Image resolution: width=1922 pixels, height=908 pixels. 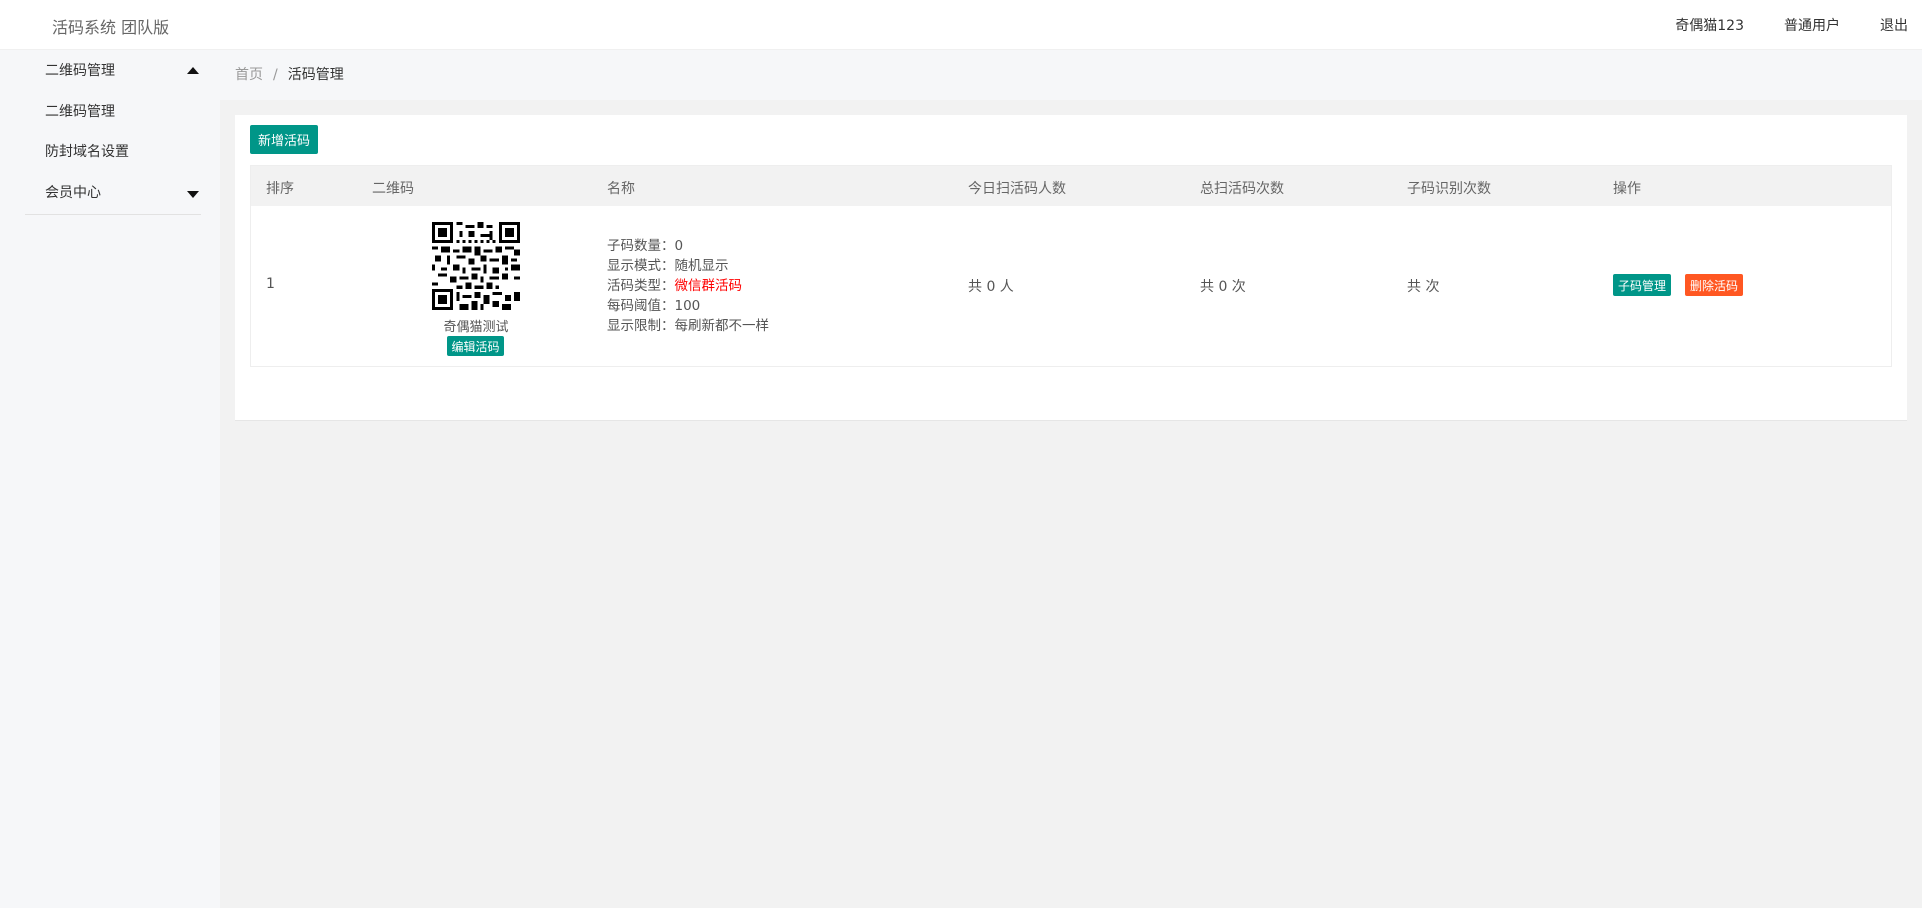 What do you see at coordinates (475, 346) in the screenshot?
I see `edit-code-button: 编辑活码` at bounding box center [475, 346].